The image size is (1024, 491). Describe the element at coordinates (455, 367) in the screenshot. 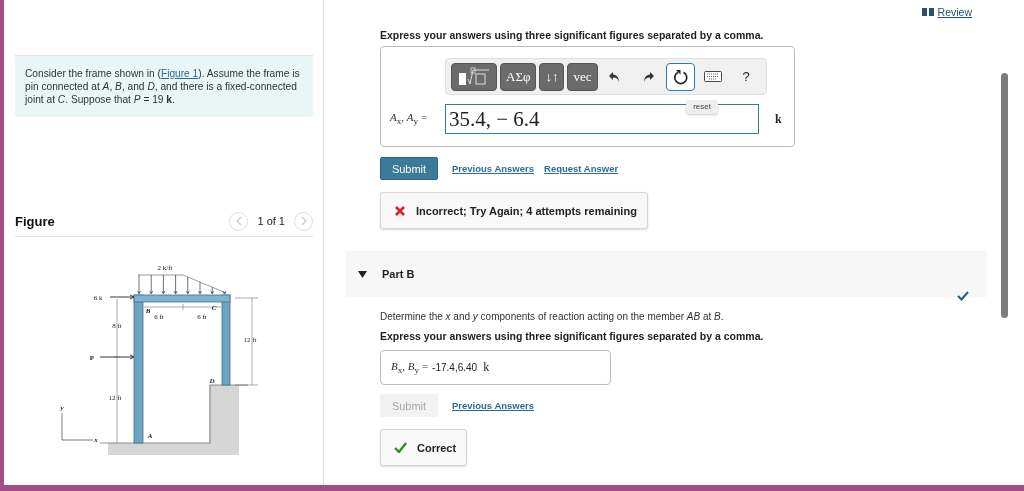

I see `answer-value: -17.4,6.40` at that location.